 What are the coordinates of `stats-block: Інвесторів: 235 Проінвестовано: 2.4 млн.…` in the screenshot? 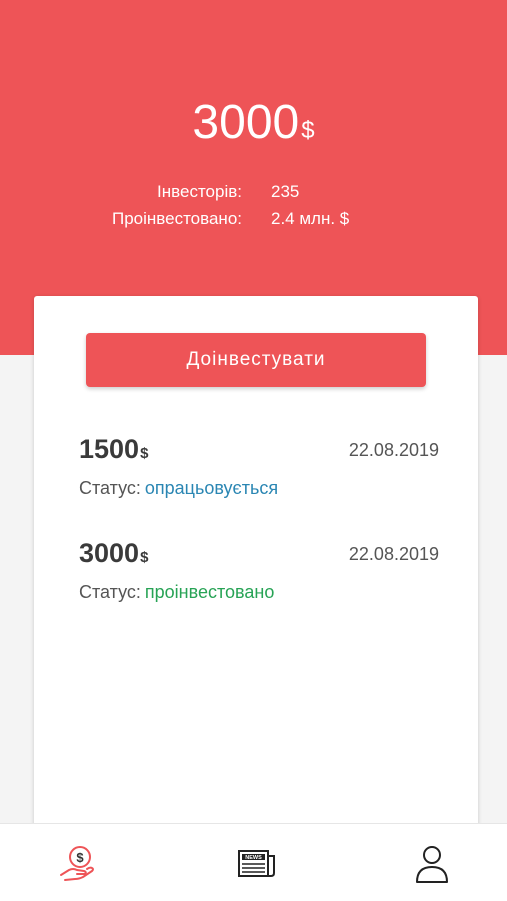 It's located at (253, 209).